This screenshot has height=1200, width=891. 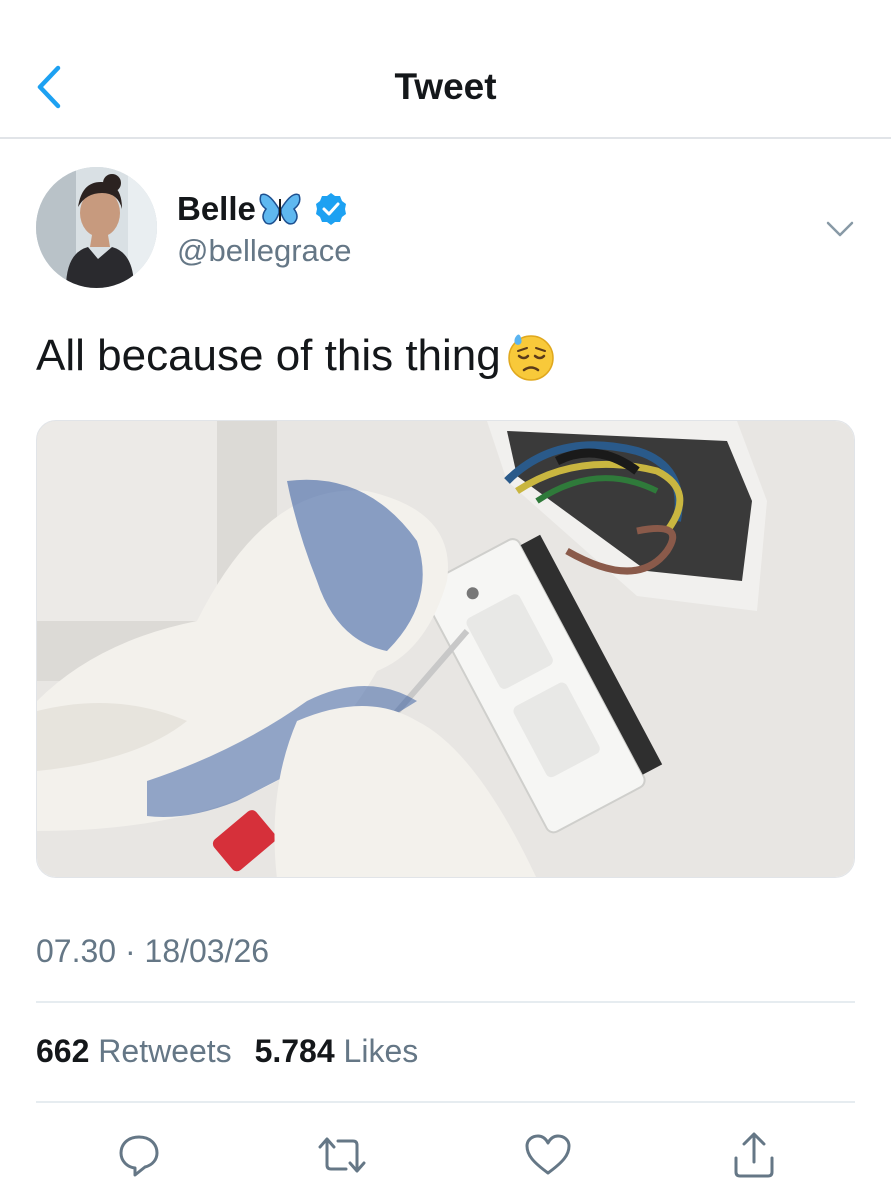 I want to click on share-icon, so click(x=754, y=1155).